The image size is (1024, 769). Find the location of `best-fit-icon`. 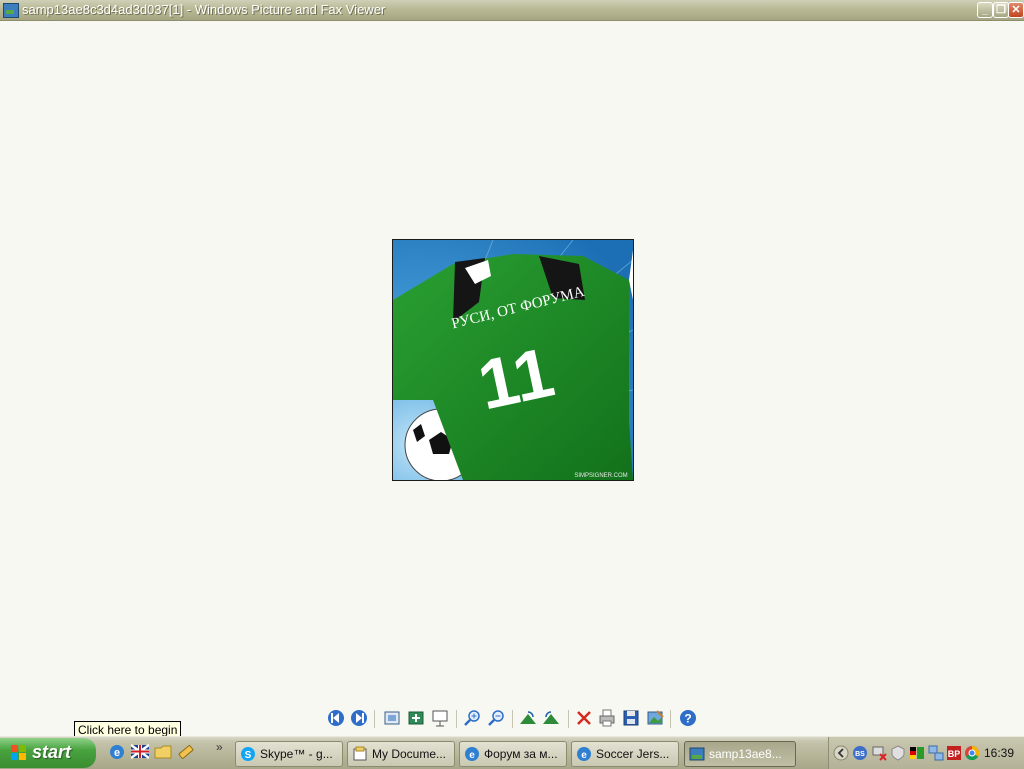

best-fit-icon is located at coordinates (392, 718).